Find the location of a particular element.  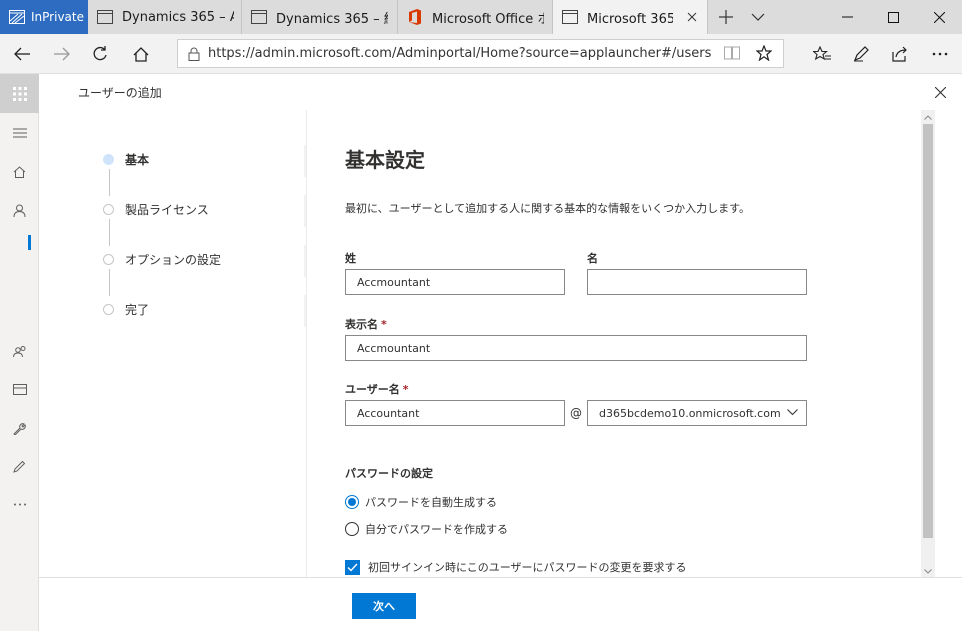

home-icon is located at coordinates (141, 54).